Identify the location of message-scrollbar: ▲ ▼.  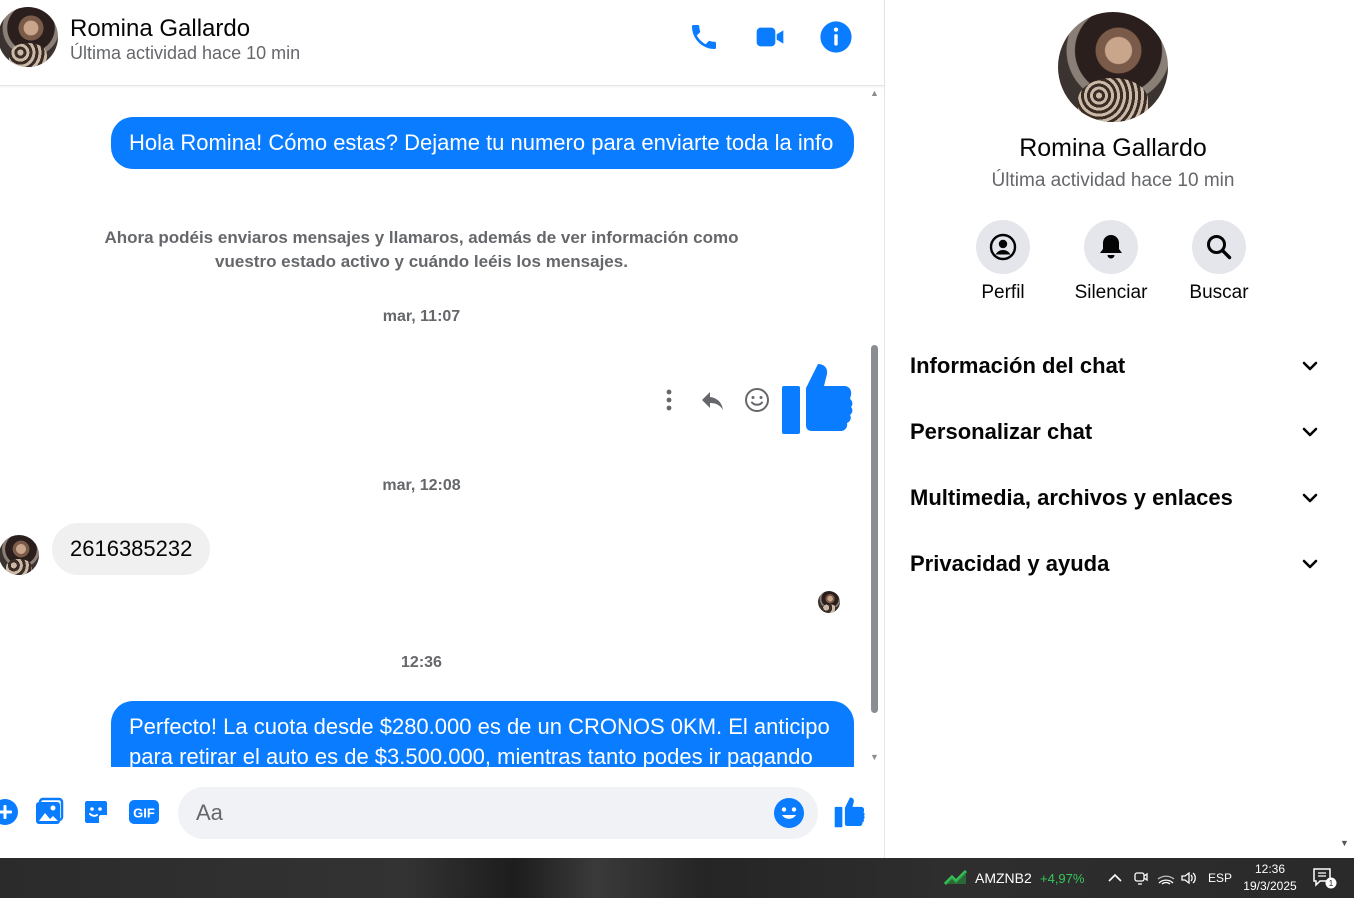
(874, 426).